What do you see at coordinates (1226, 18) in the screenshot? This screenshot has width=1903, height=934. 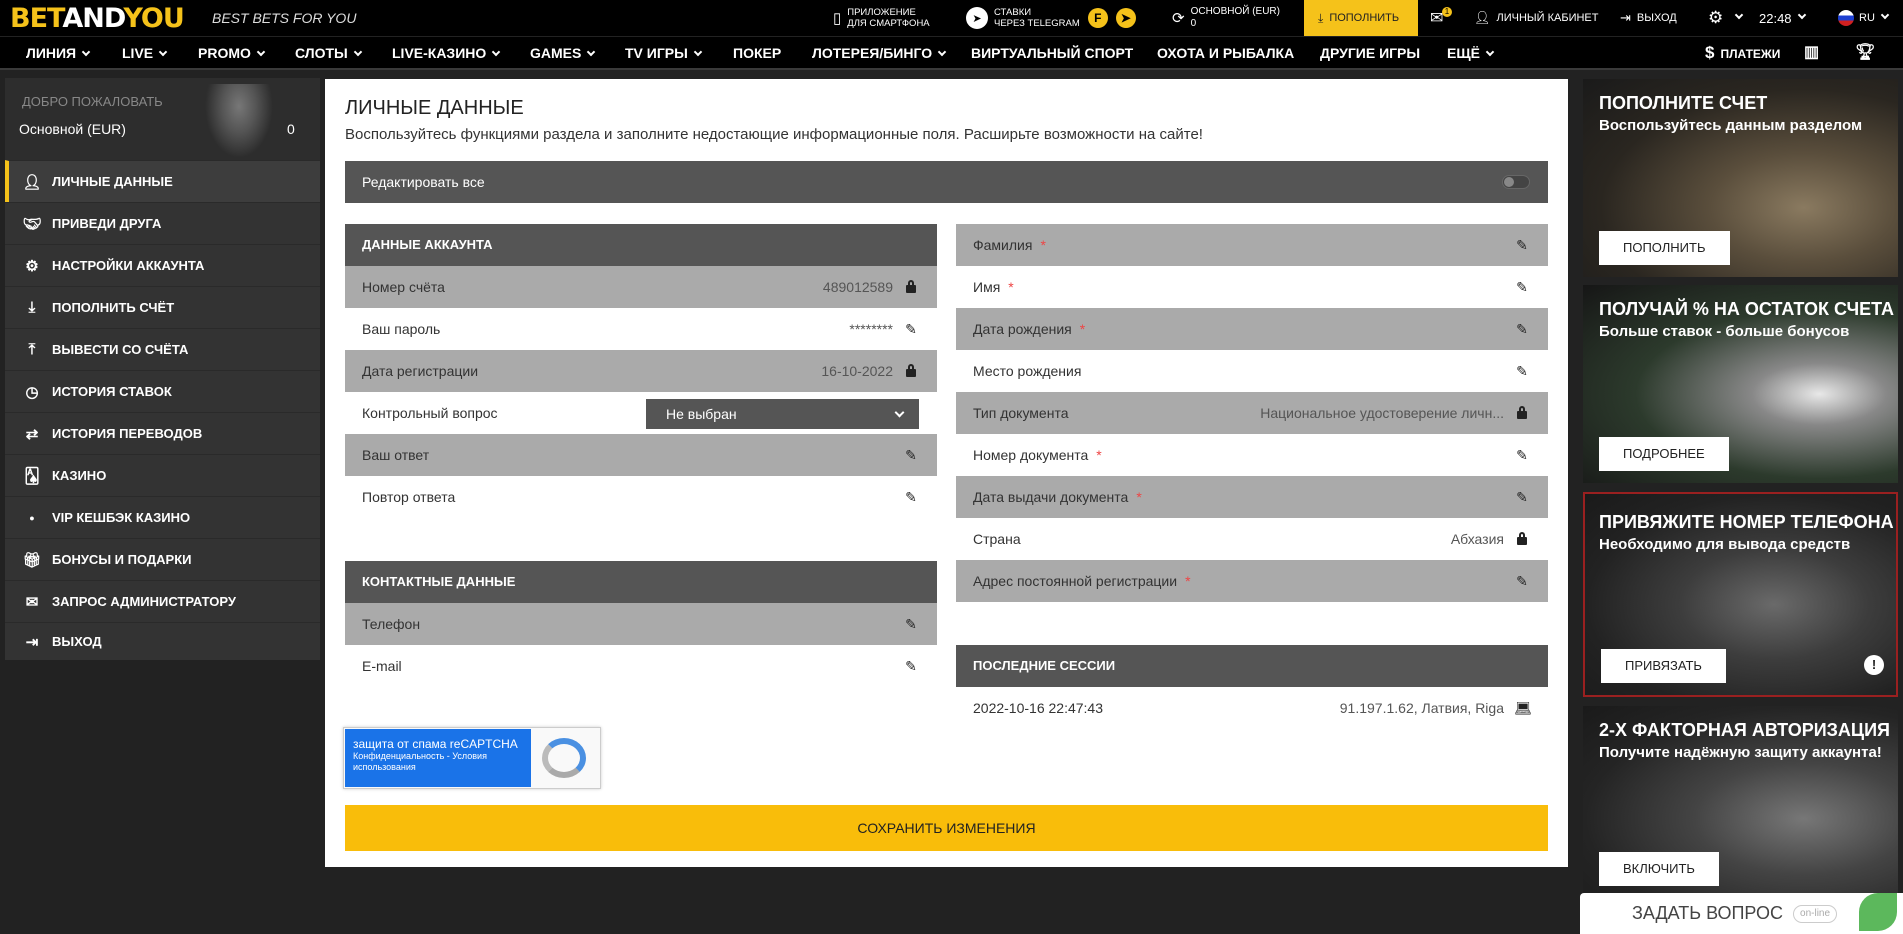 I see `account-balance: ⟳ ОСНОВНОЙ (EUR) 0` at bounding box center [1226, 18].